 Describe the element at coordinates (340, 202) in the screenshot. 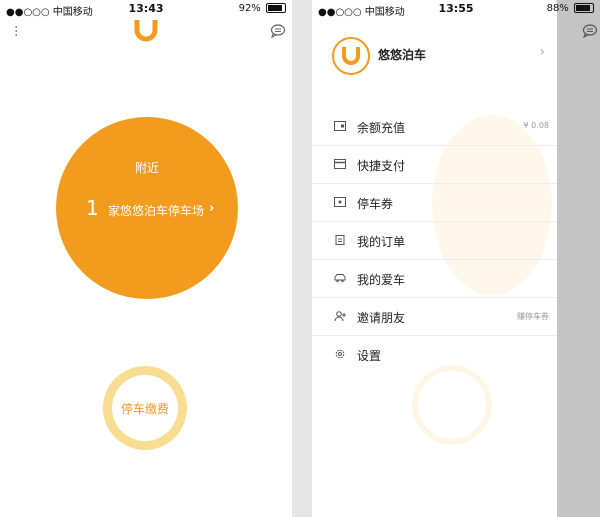

I see `coupon-icon` at that location.